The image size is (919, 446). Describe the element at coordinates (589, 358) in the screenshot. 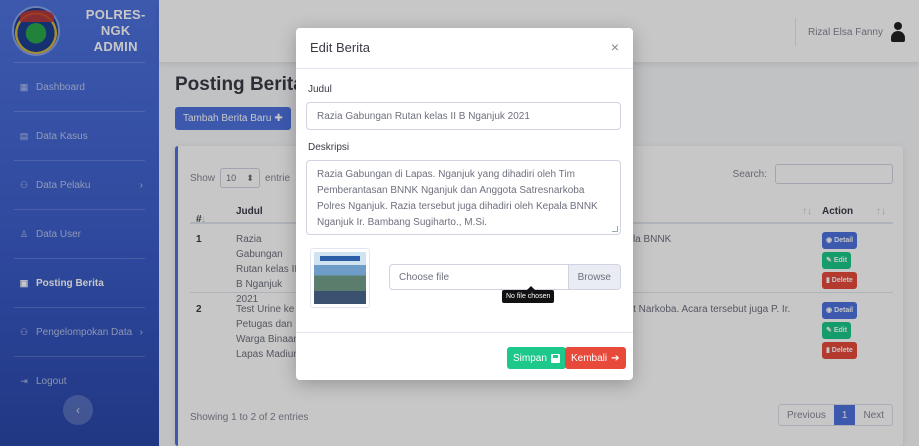

I see `back-label: Kembali` at that location.